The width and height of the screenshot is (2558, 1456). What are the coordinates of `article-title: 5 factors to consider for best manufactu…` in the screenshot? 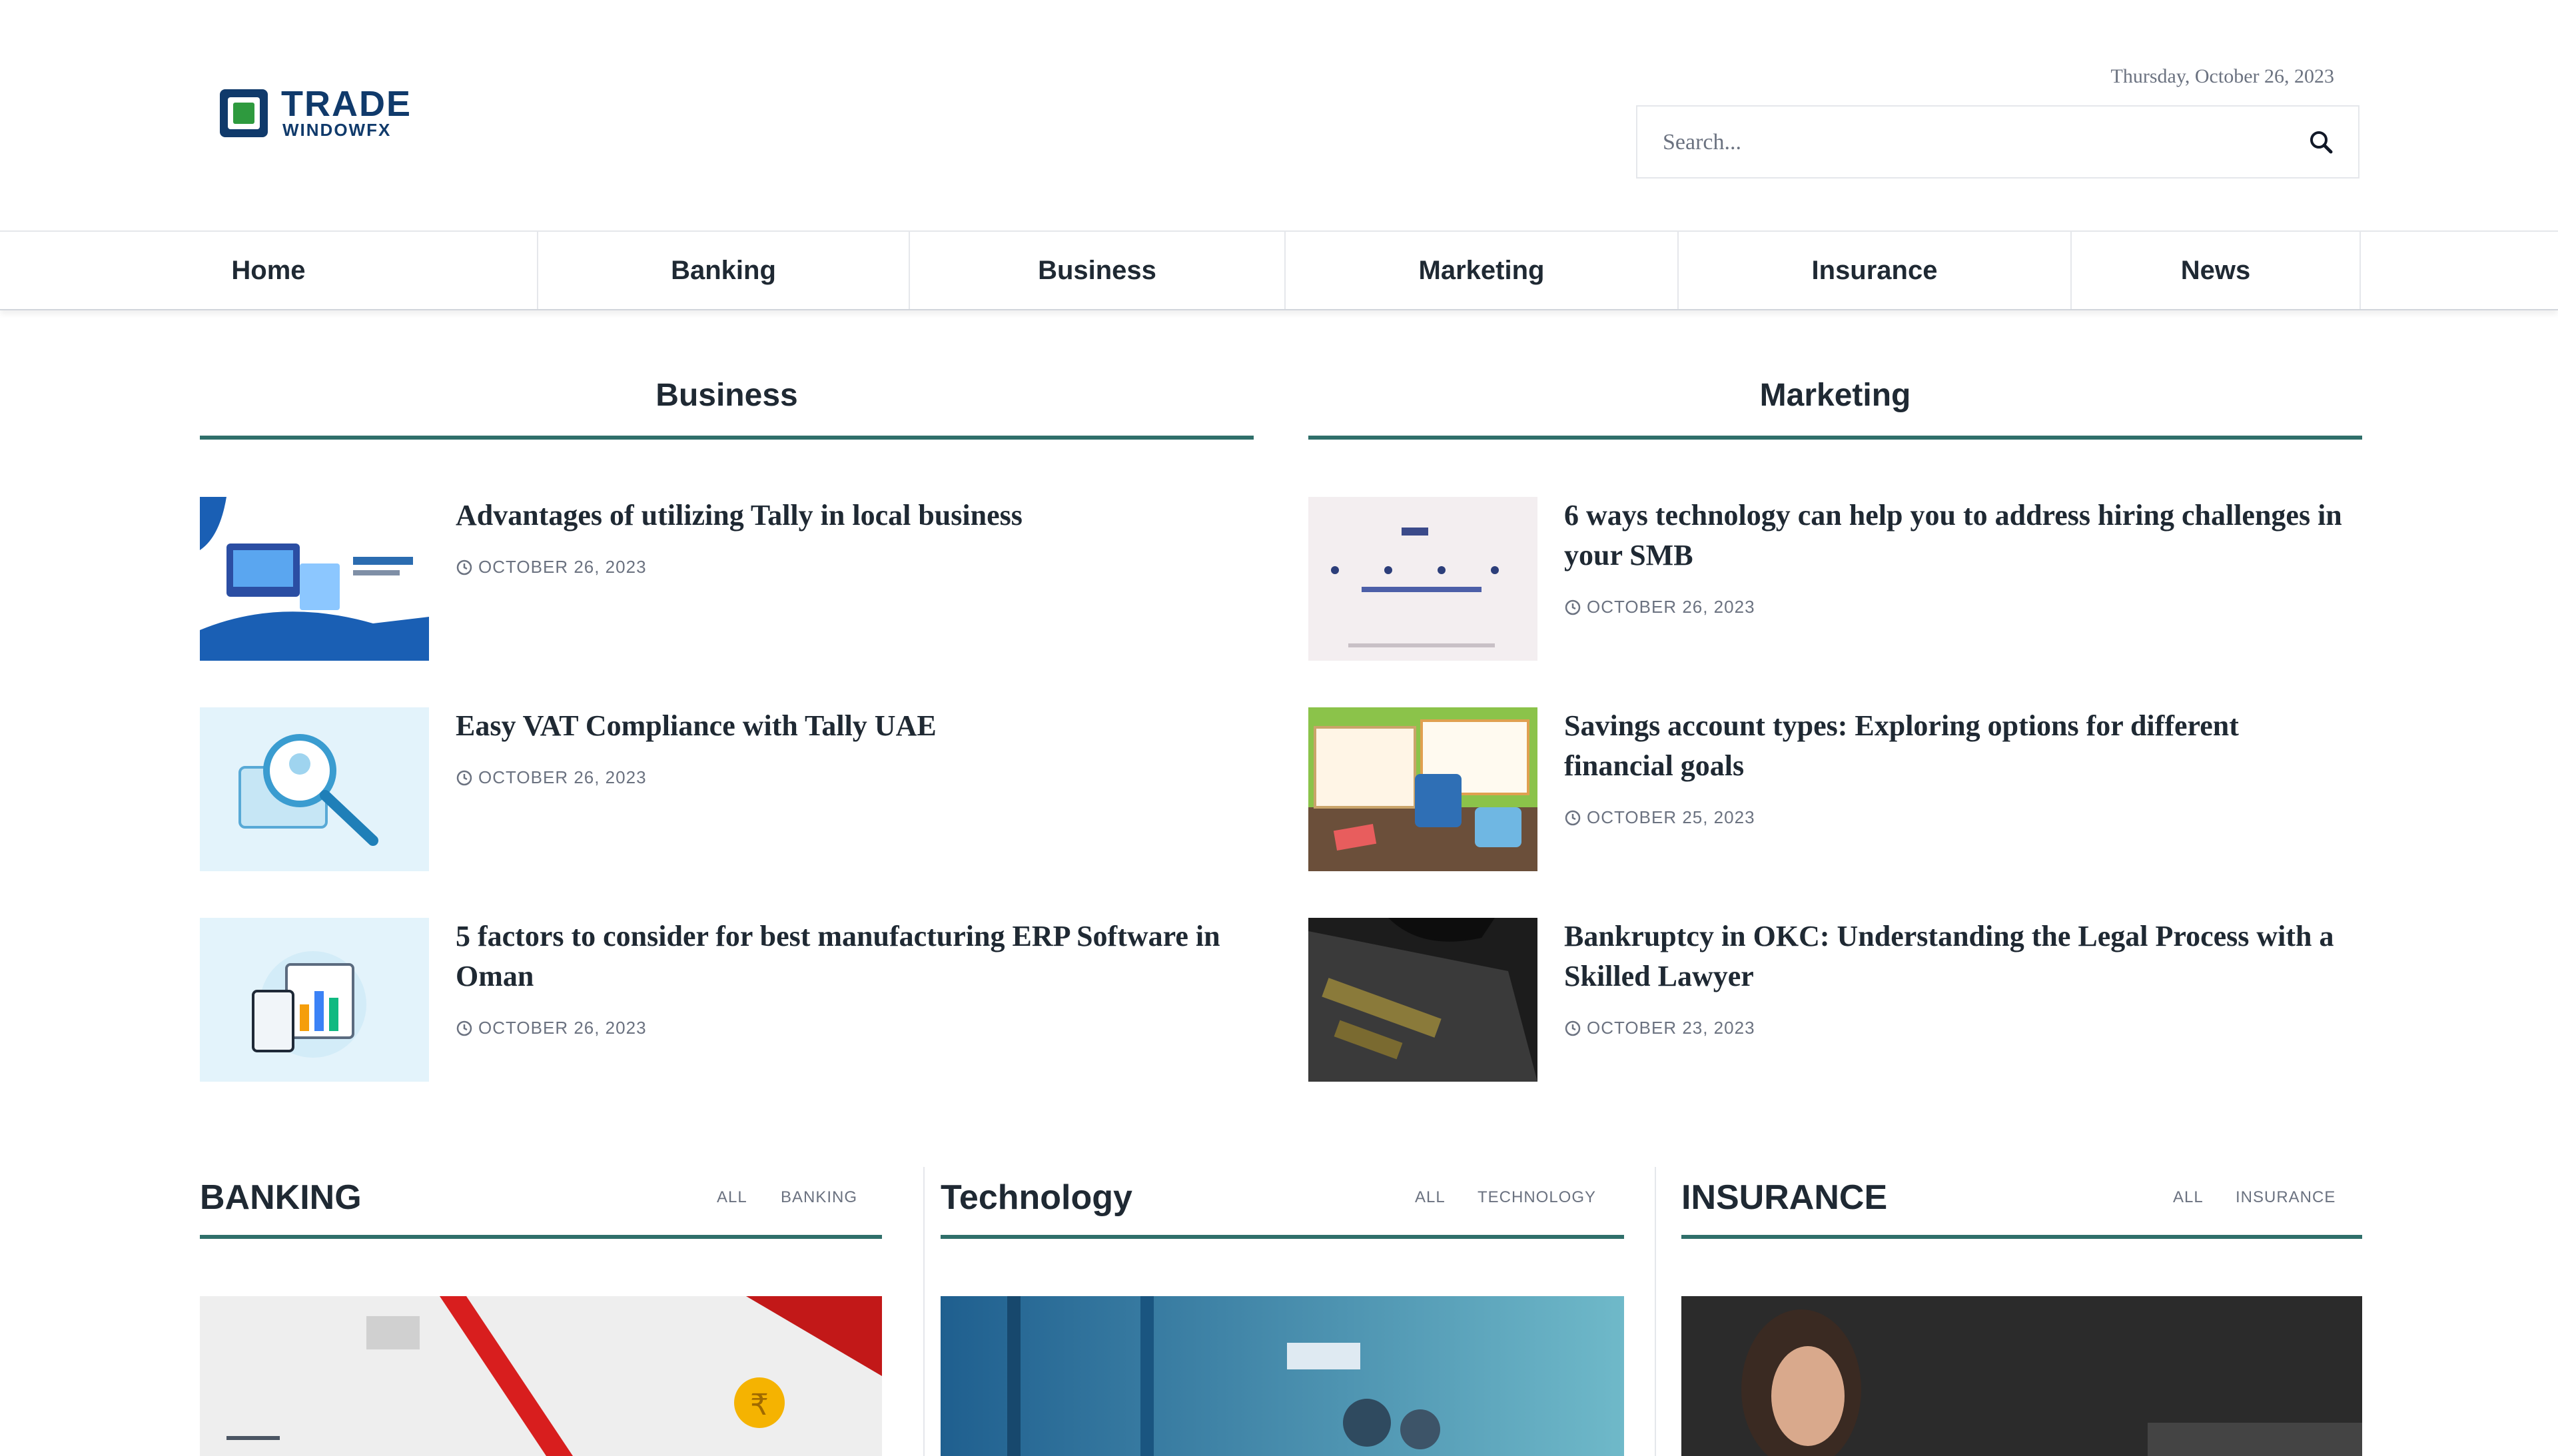 It's located at (849, 956).